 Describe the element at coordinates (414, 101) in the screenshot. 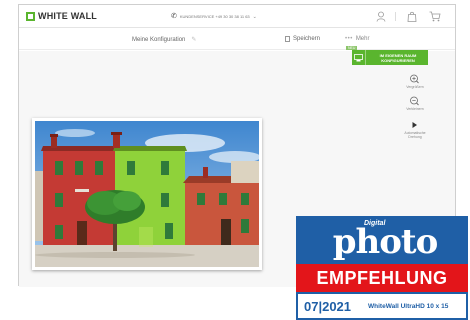

I see `zoom-out-icon` at that location.